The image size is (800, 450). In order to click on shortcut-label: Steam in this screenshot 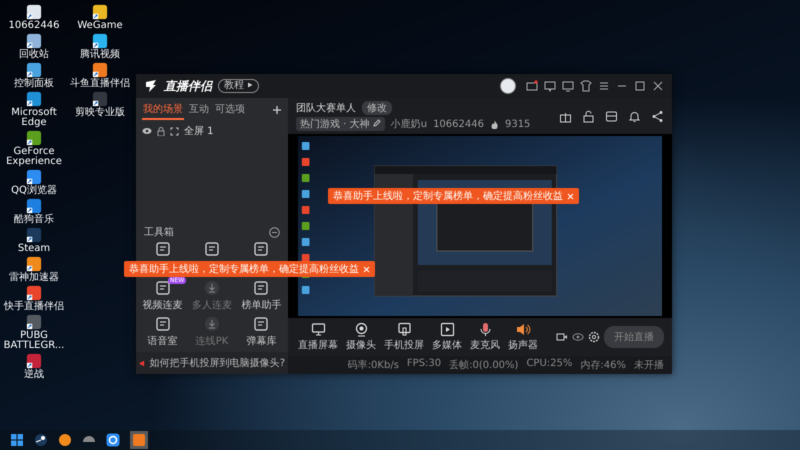, I will do `click(34, 249)`.